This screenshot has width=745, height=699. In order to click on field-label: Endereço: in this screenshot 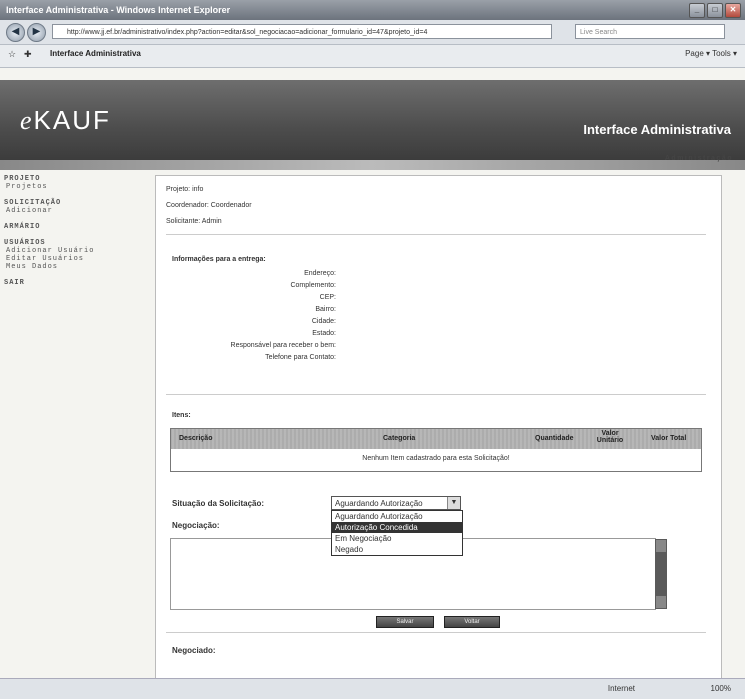, I will do `click(320, 273)`.